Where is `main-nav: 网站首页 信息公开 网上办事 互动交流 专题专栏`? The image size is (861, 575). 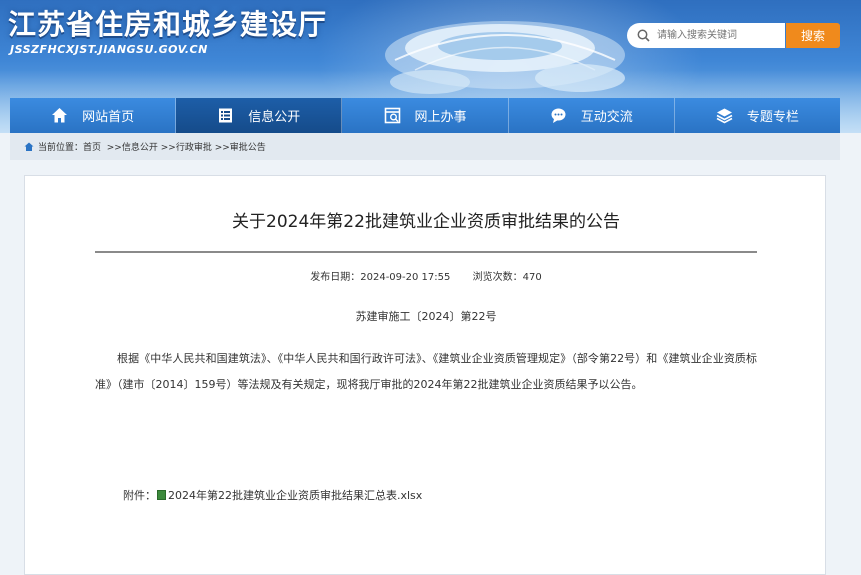
main-nav: 网站首页 信息公开 网上办事 互动交流 专题专栏 is located at coordinates (425, 115).